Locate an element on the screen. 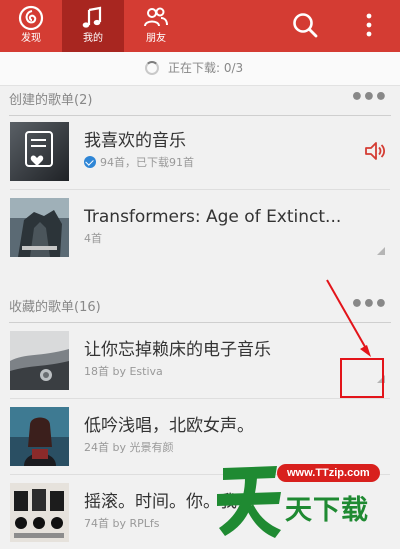  annotation-highlight-box is located at coordinates (362, 378).